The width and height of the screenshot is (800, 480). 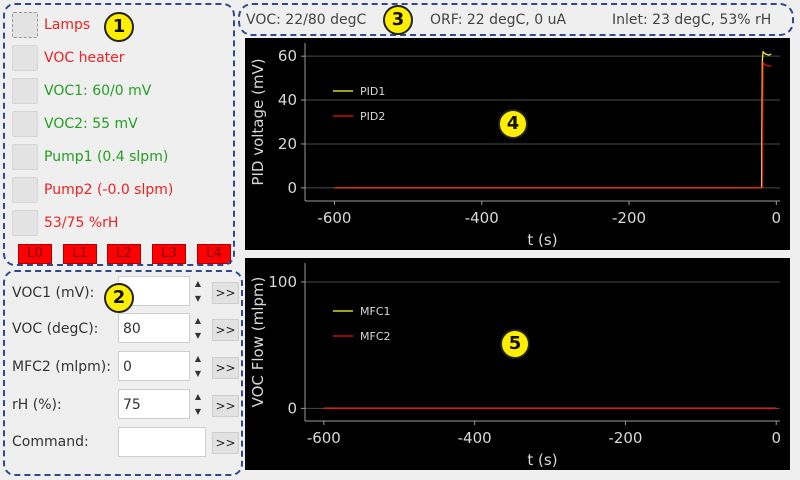 What do you see at coordinates (282, 282) in the screenshot?
I see `y-tick-label: 100` at bounding box center [282, 282].